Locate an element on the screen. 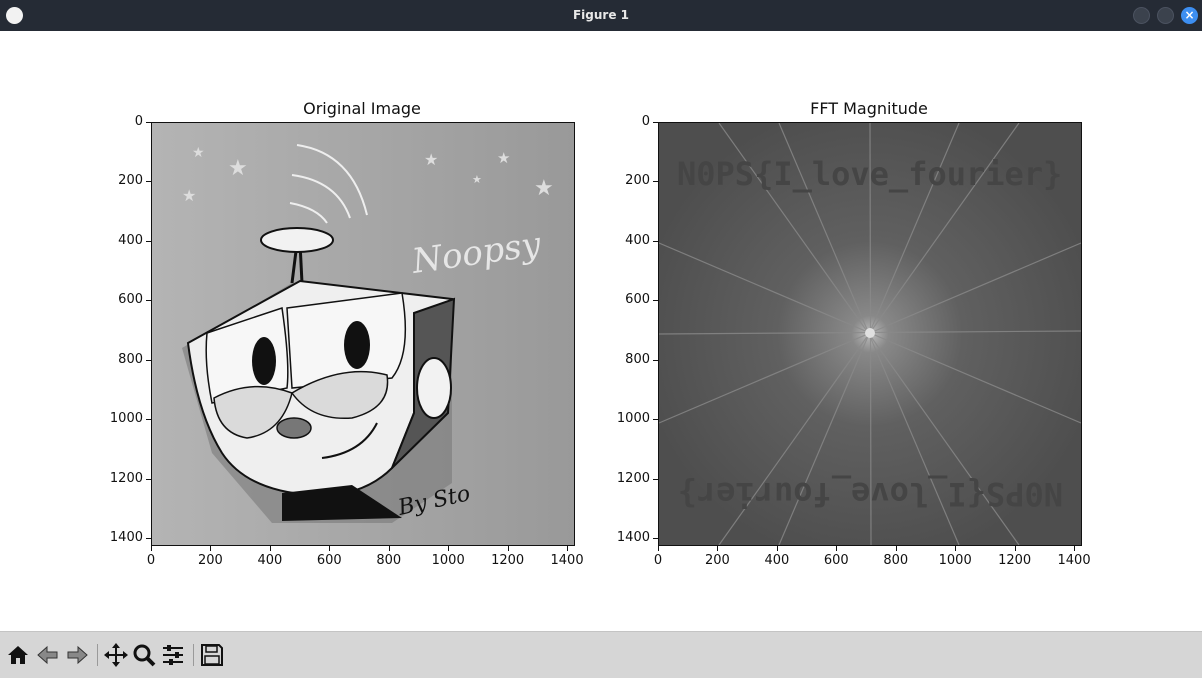 This screenshot has height=678, width=1202. original-ytick-label: 400 is located at coordinates (130, 240).